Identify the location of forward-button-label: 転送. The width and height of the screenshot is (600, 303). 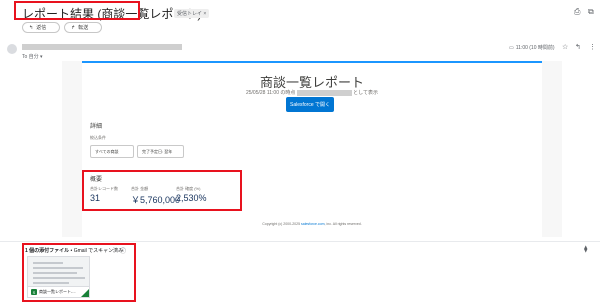
(83, 28).